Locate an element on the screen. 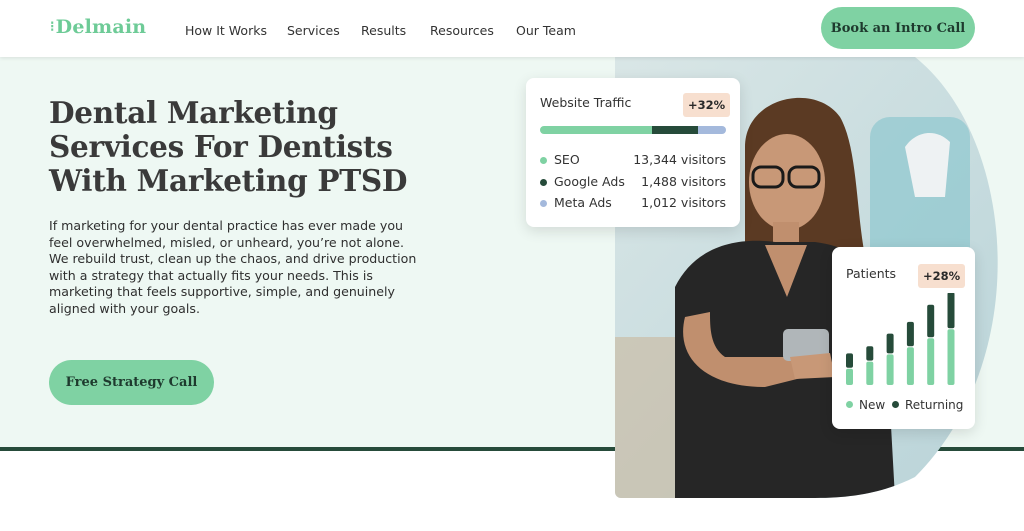  hero-title-line-3: With Marketing PTSD is located at coordinates (228, 180).